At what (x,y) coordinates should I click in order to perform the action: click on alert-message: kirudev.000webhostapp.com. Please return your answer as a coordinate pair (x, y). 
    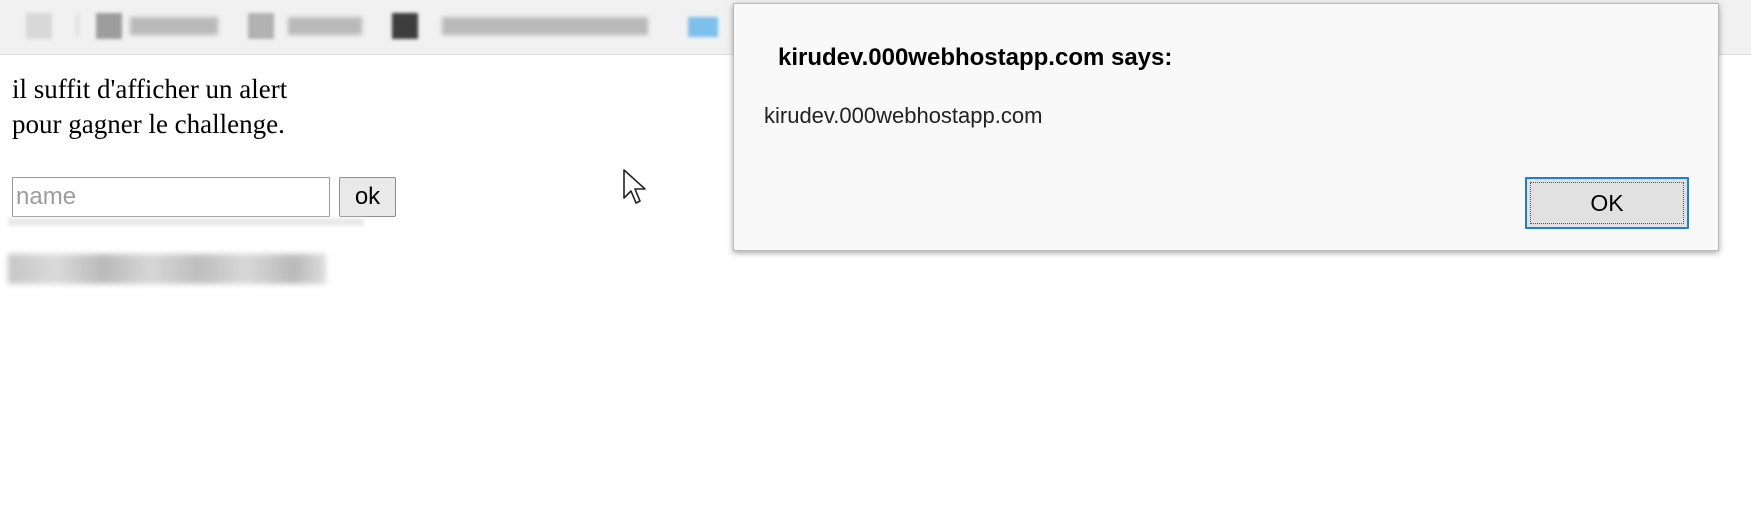
    Looking at the image, I should click on (903, 115).